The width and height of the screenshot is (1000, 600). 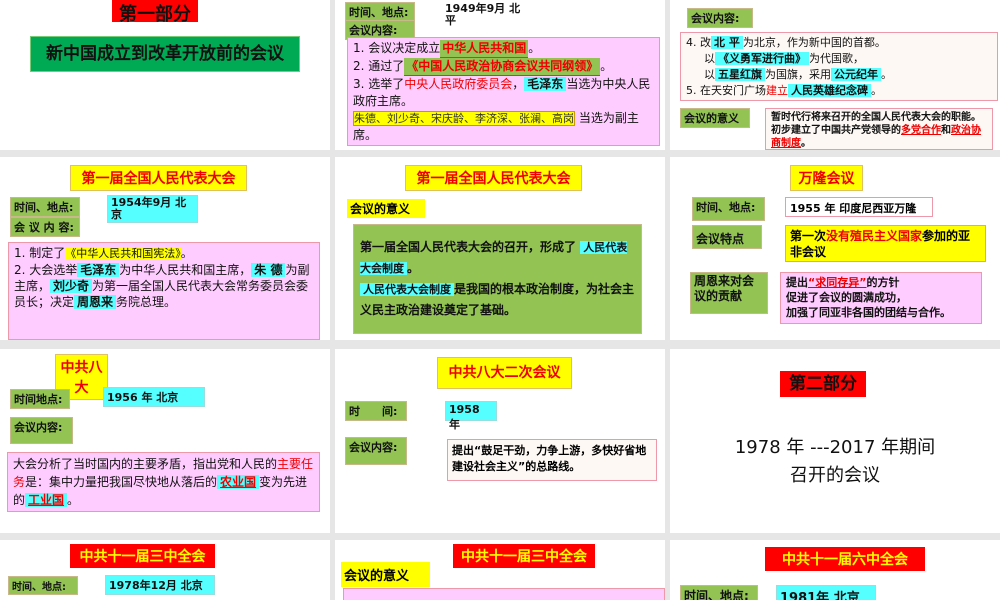 I want to click on slide-title: 万隆会议, so click(x=826, y=178).